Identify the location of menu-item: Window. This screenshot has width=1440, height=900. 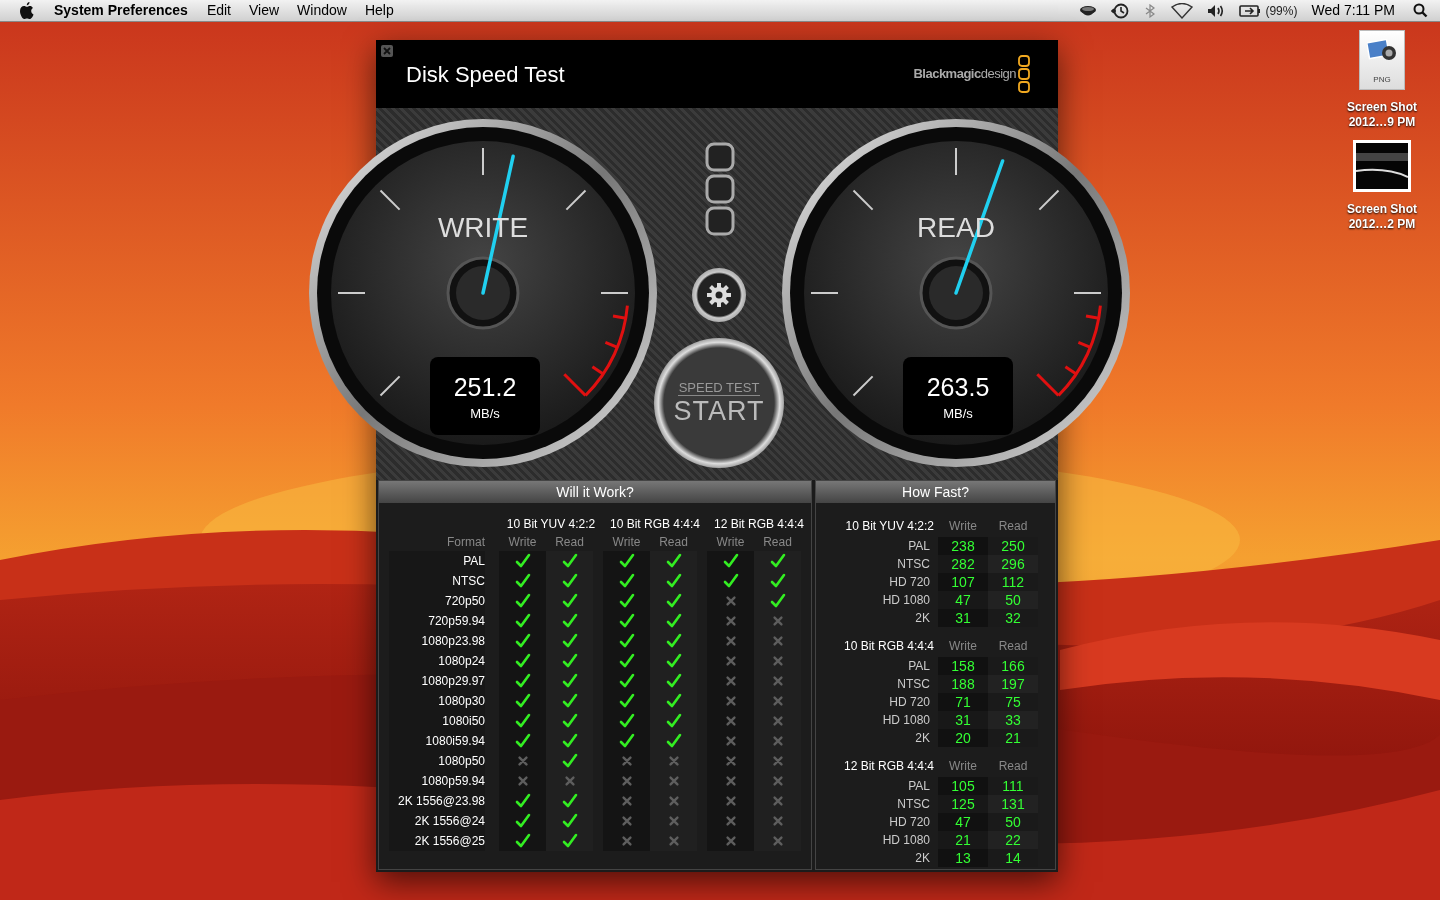
(322, 10).